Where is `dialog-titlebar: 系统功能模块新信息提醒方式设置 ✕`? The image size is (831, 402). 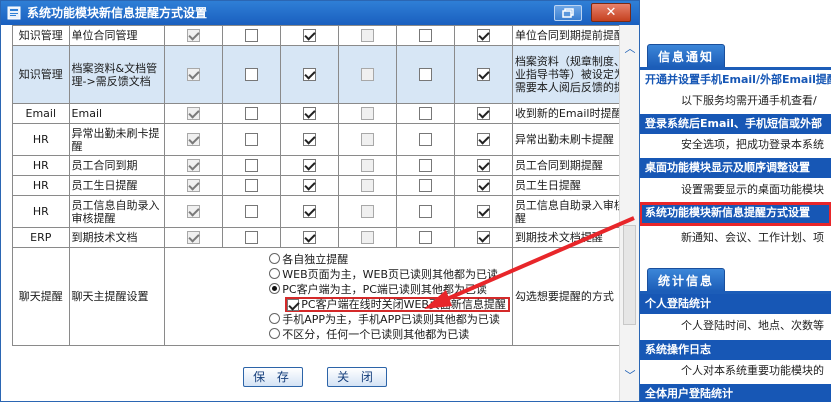 dialog-titlebar: 系统功能模块新信息提醒方式设置 ✕ is located at coordinates (320, 13).